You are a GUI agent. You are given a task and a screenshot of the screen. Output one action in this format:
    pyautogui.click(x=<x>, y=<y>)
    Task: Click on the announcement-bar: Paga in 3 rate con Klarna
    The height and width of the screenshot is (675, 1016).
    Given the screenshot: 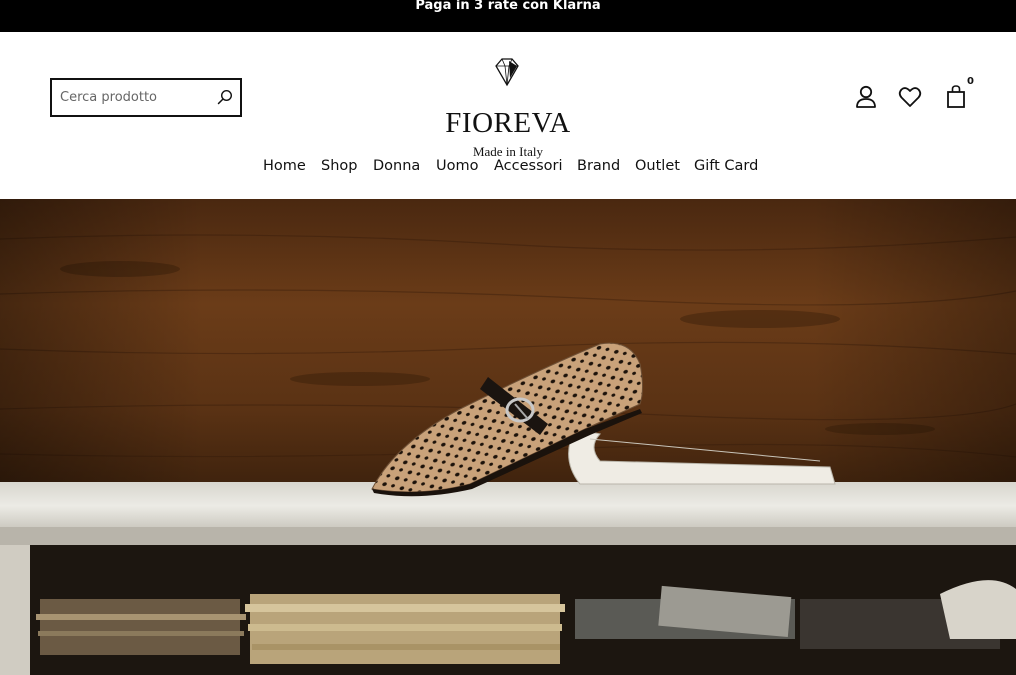 What is the action you would take?
    pyautogui.click(x=508, y=16)
    